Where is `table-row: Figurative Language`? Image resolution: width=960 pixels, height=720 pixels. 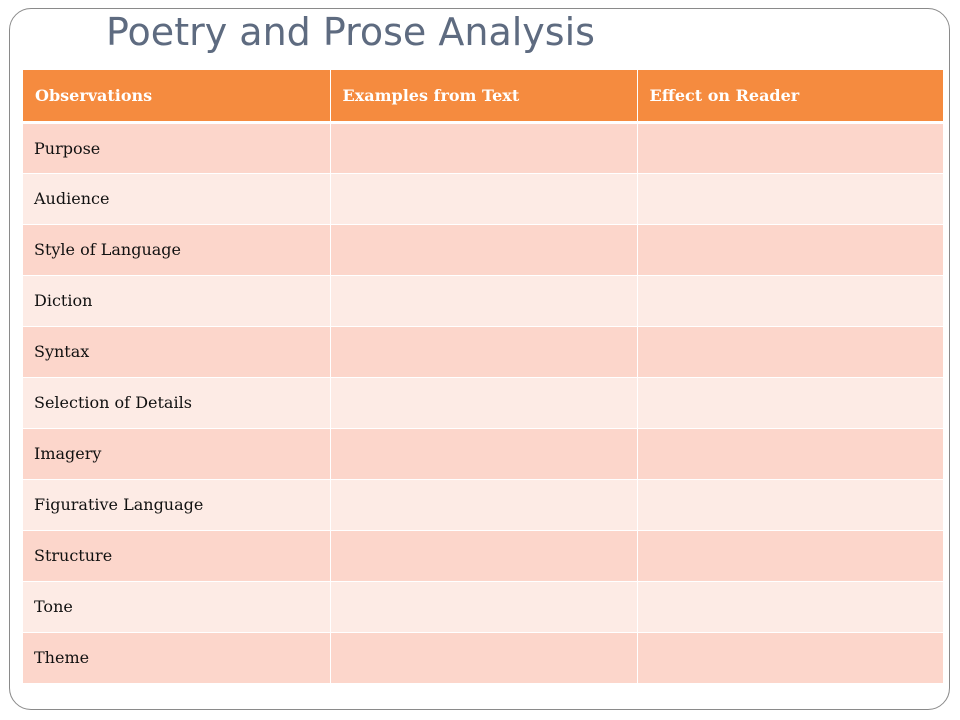 table-row: Figurative Language is located at coordinates (483, 505).